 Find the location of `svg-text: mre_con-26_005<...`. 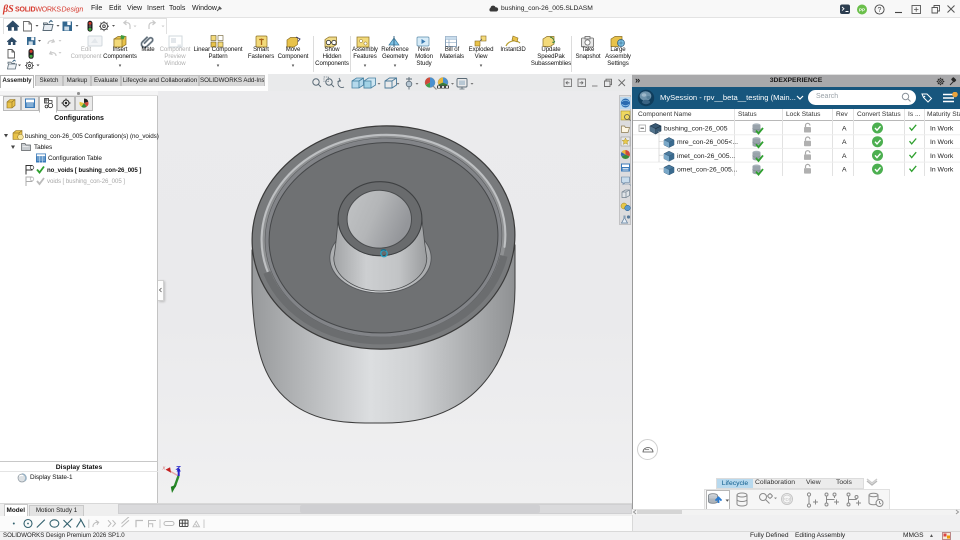

svg-text: mre_con-26_005<... is located at coordinates (707, 142).